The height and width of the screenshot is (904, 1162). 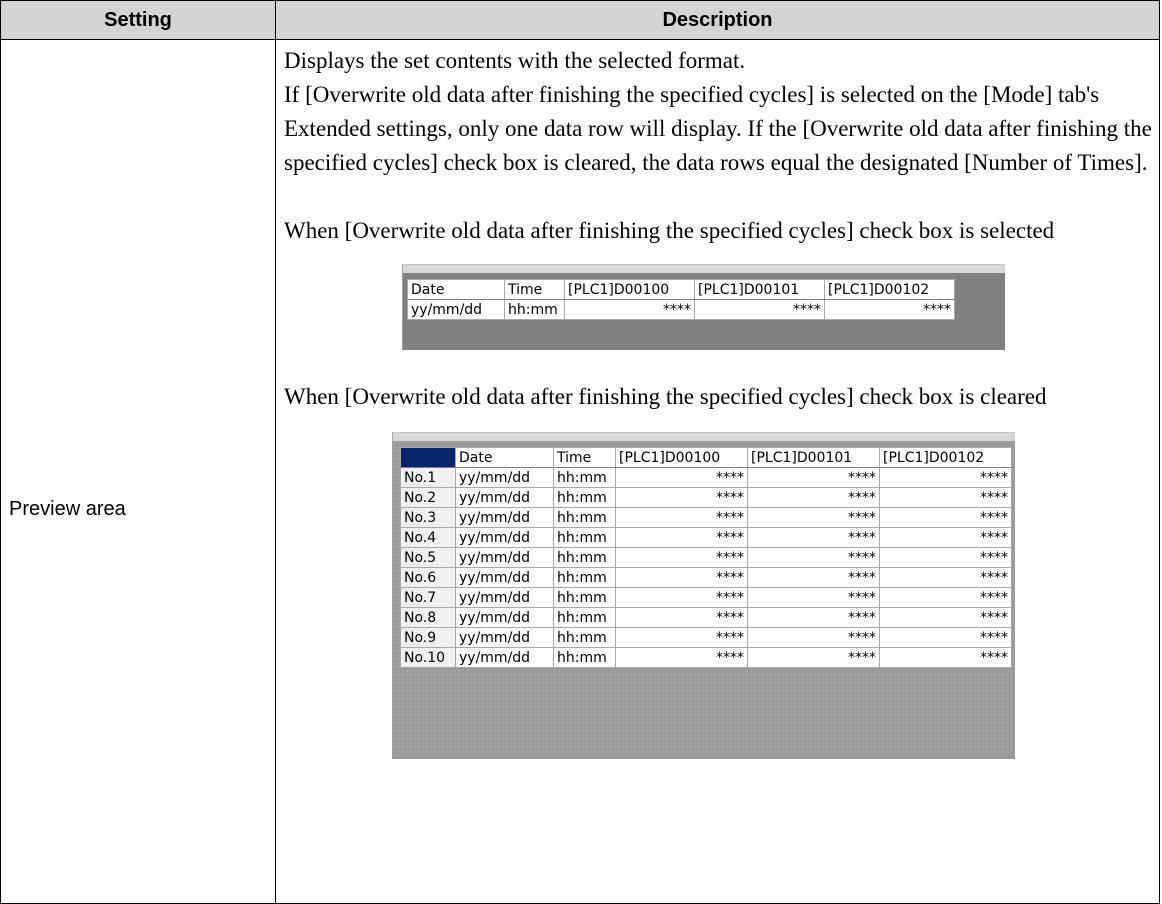 What do you see at coordinates (428, 497) in the screenshot?
I see `grid-row-header: No.2` at bounding box center [428, 497].